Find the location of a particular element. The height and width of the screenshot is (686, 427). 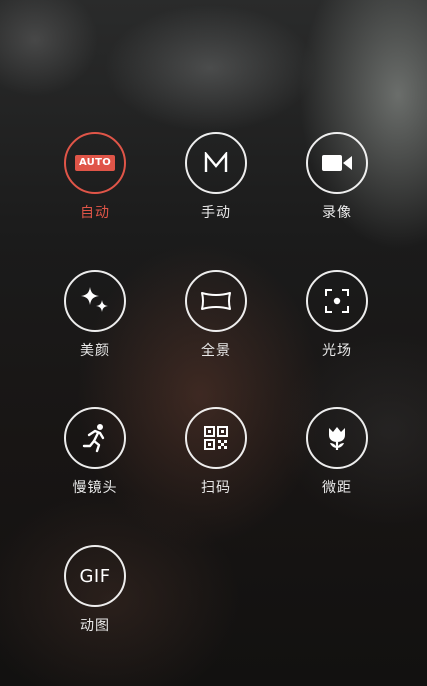

mode-scan-ring is located at coordinates (216, 438).